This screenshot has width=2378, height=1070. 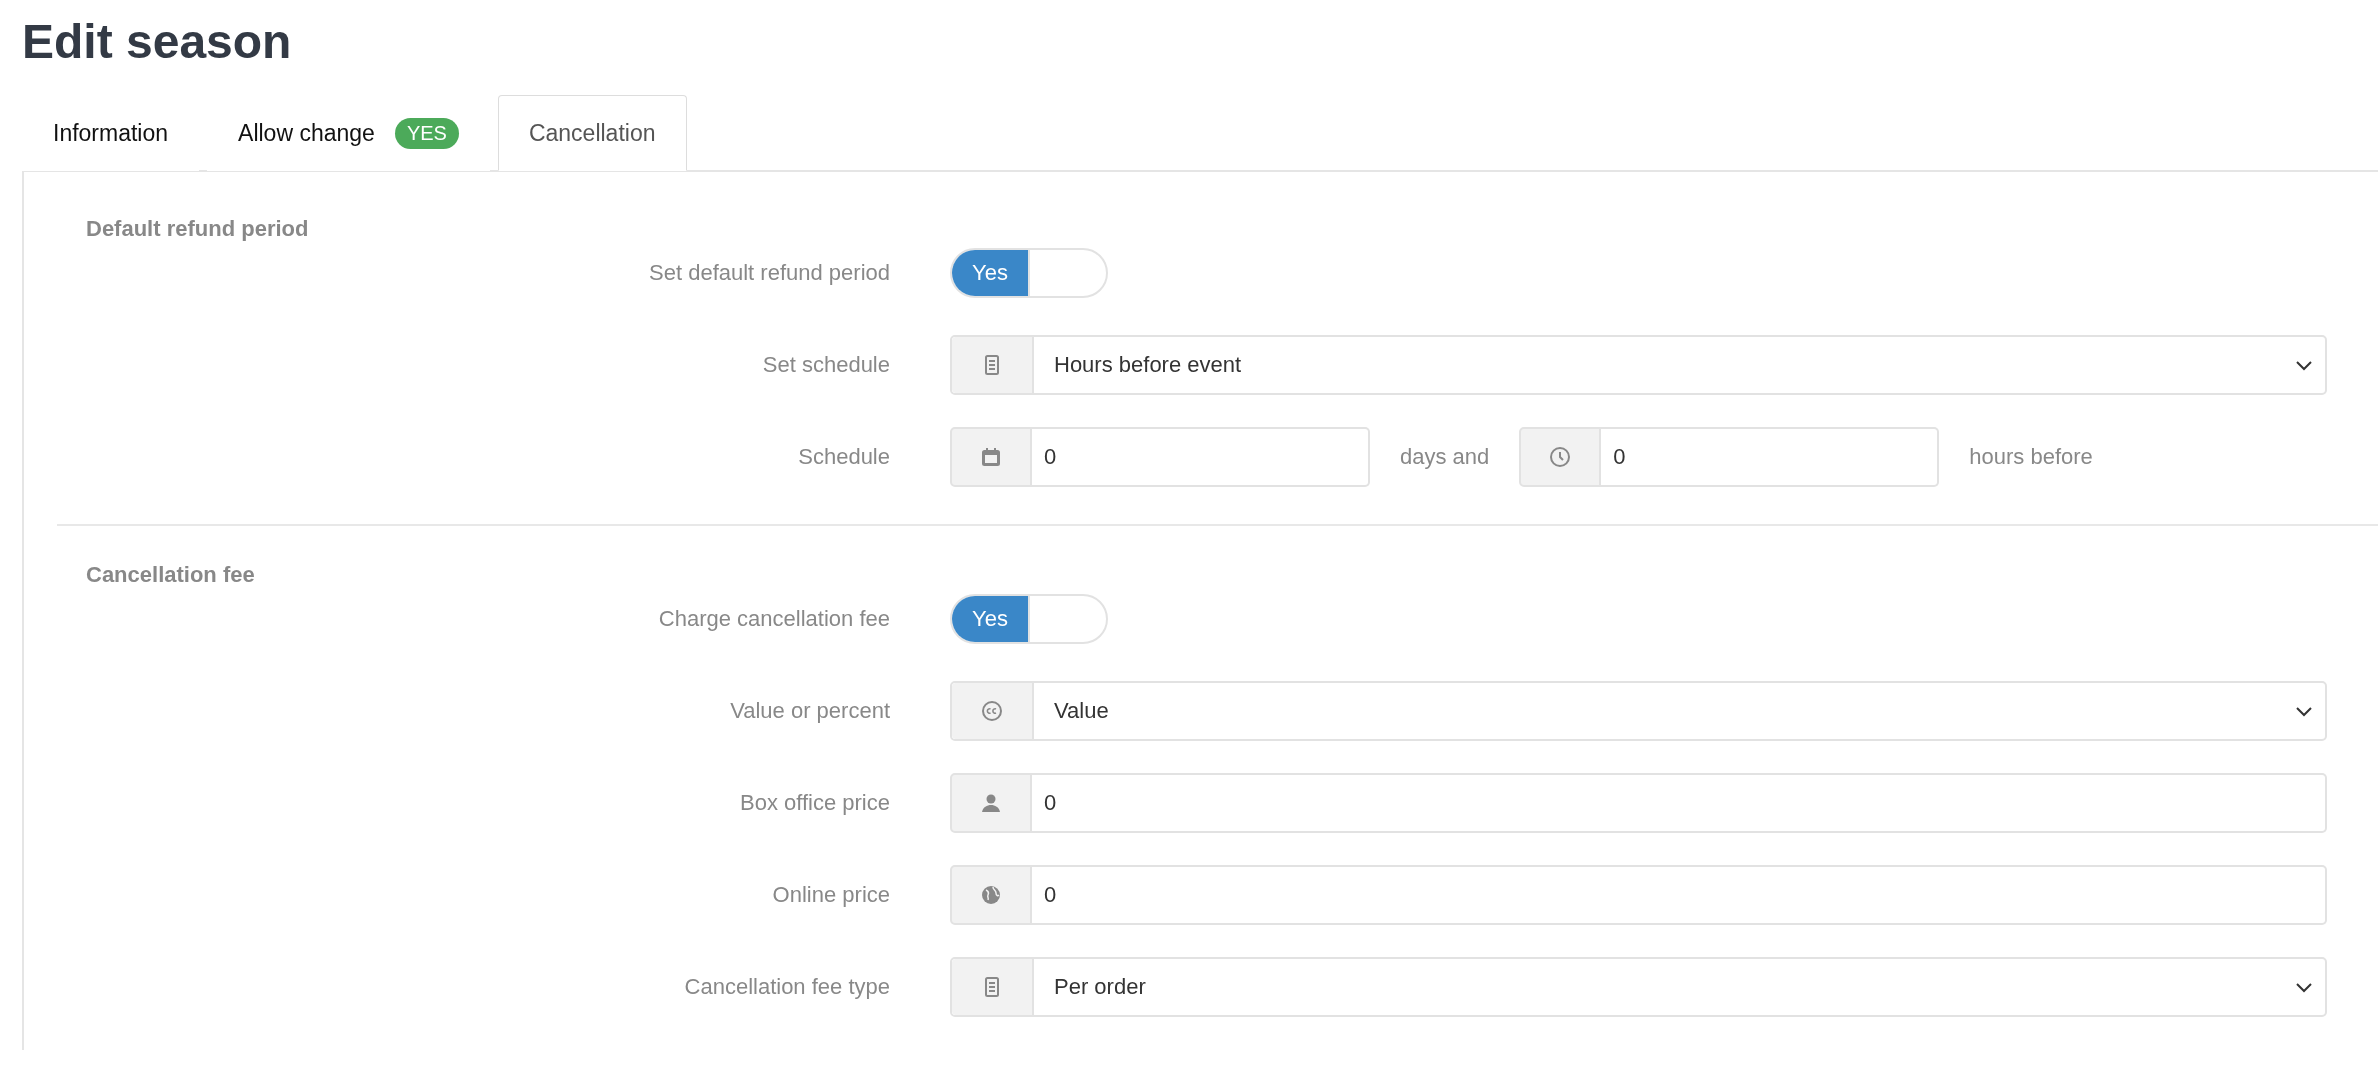 What do you see at coordinates (843, 457) in the screenshot?
I see `field-label: Schedule` at bounding box center [843, 457].